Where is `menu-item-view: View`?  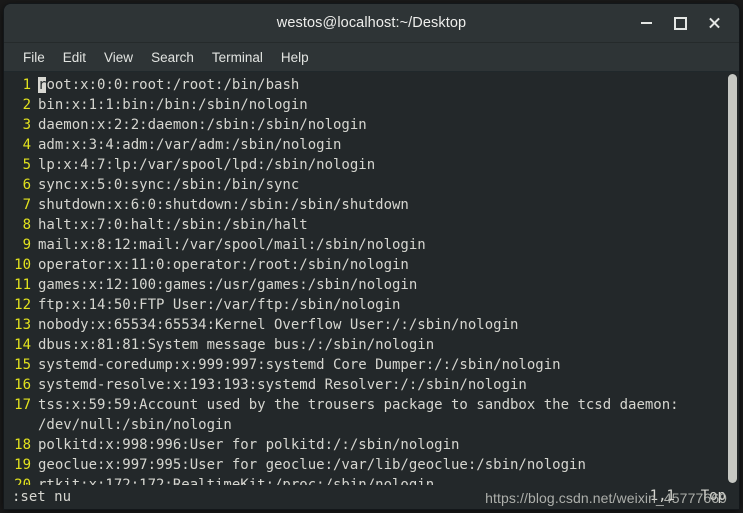
menu-item-view: View is located at coordinates (118, 57).